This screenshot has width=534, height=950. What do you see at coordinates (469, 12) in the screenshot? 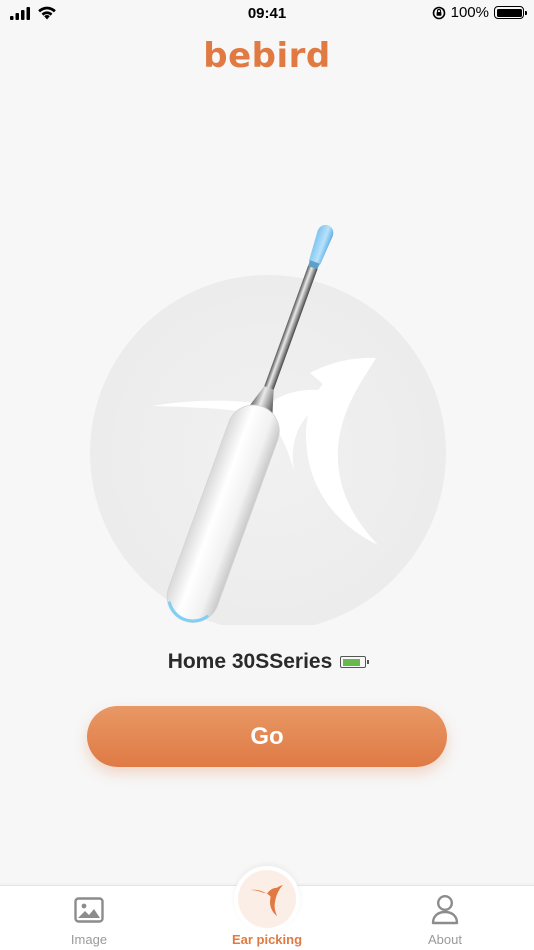
I see `battery-percent: 100%` at bounding box center [469, 12].